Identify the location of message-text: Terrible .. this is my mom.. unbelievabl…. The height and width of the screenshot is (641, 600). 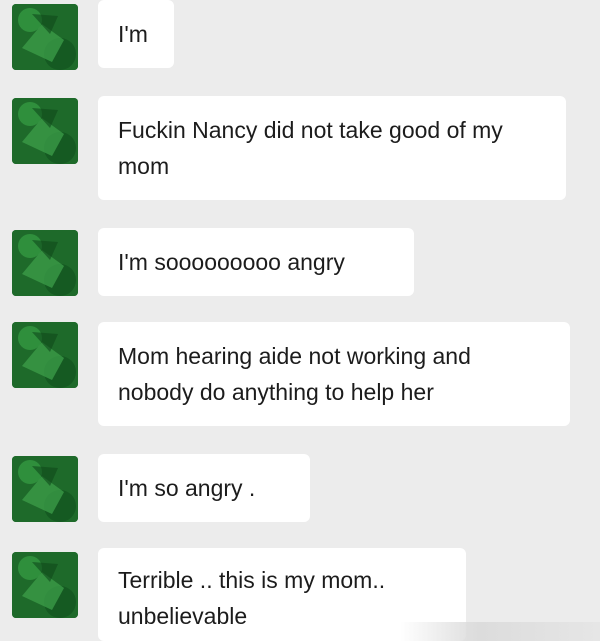
(252, 598).